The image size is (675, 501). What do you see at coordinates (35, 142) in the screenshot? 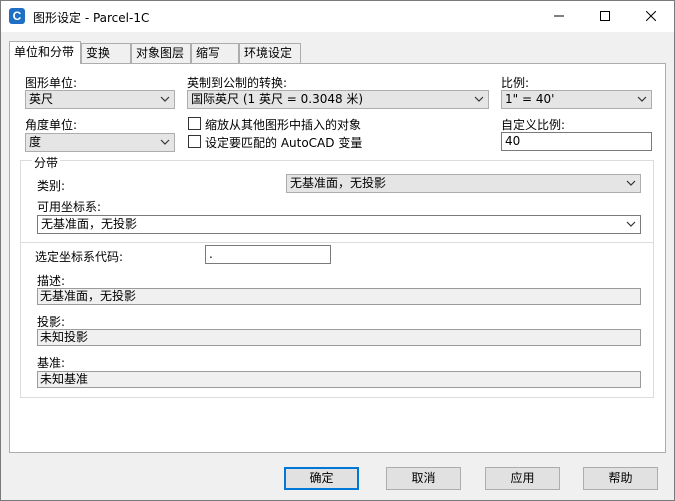
I see `angle-unit-value: 度` at bounding box center [35, 142].